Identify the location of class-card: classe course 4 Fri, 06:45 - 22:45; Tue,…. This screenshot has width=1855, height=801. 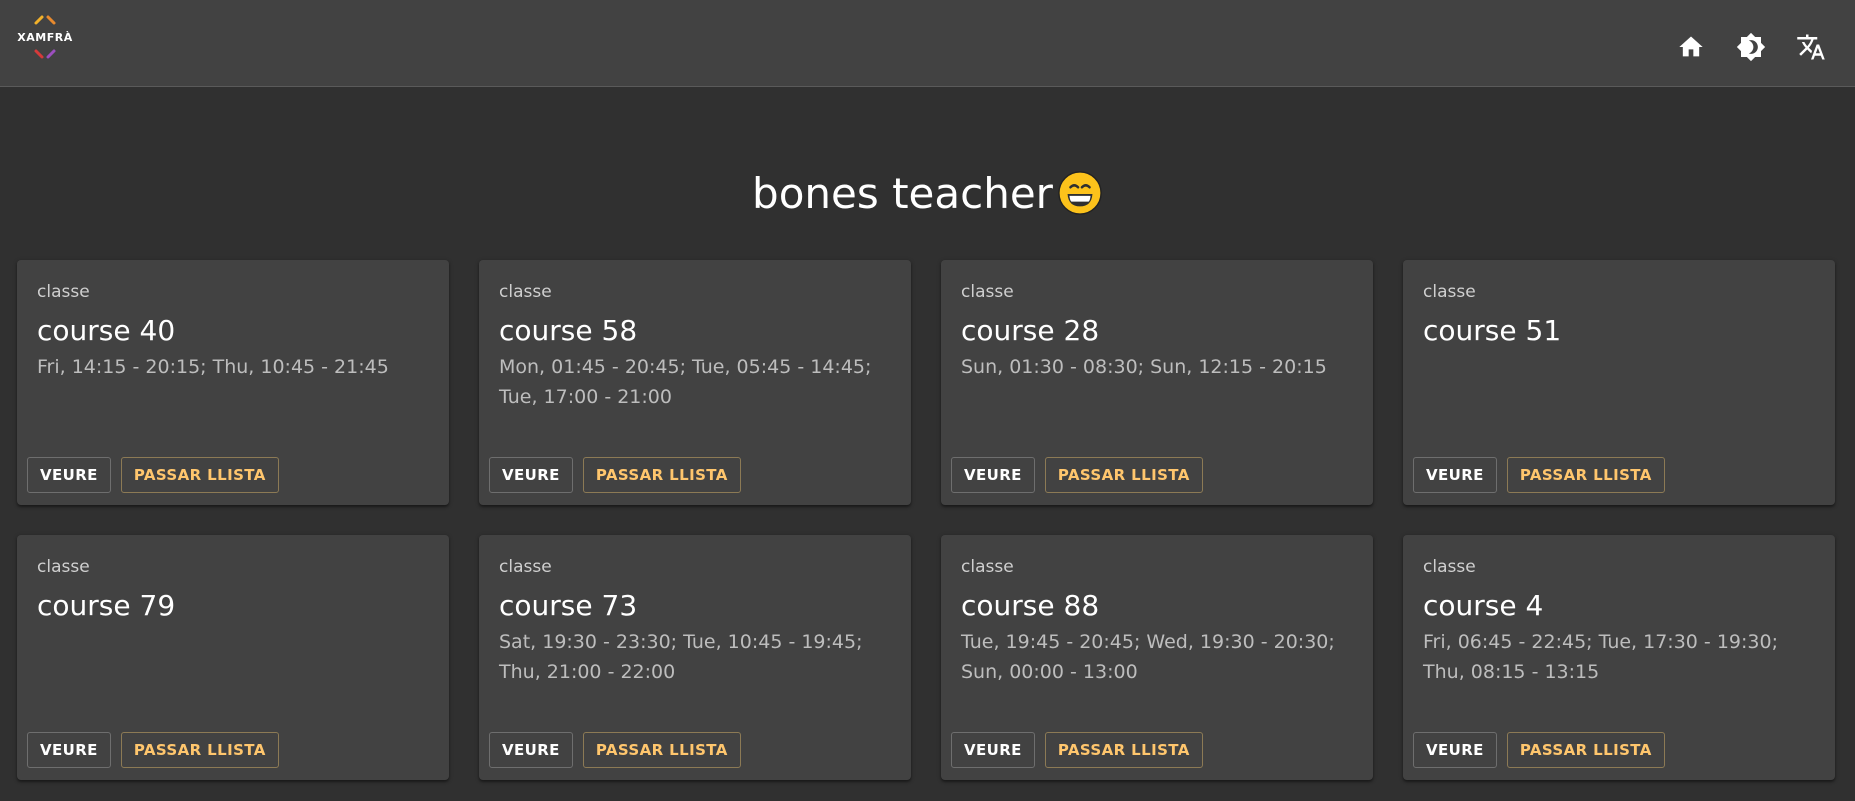
(1619, 657).